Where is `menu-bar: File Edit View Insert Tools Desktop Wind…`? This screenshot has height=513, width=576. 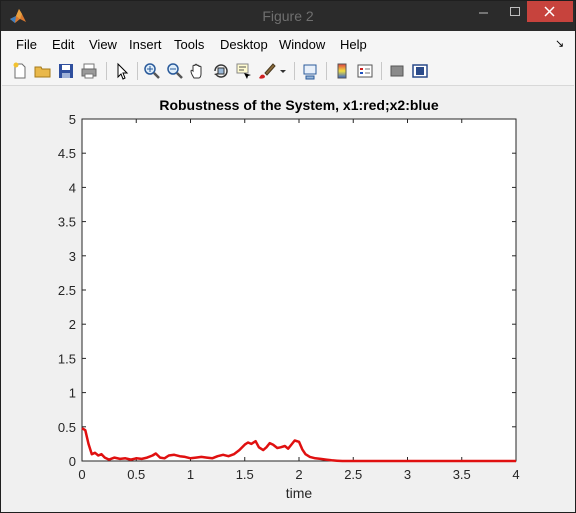
menu-bar: File Edit View Insert Tools Desktop Wind… is located at coordinates (288, 44).